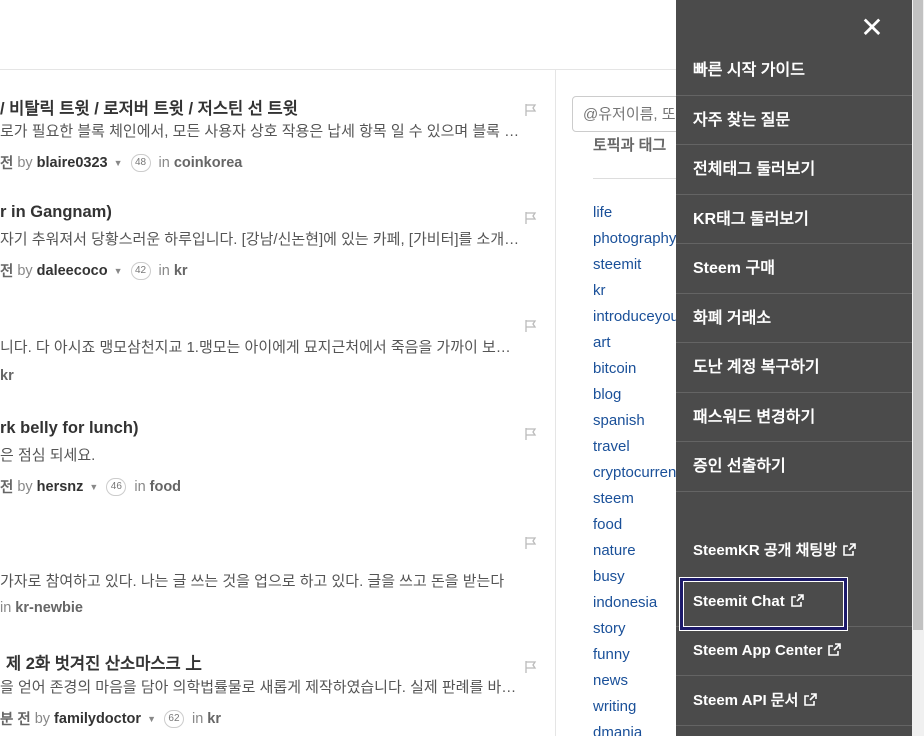 This screenshot has height=736, width=924. Describe the element at coordinates (918, 315) in the screenshot. I see `scrollbar-thumb` at that location.